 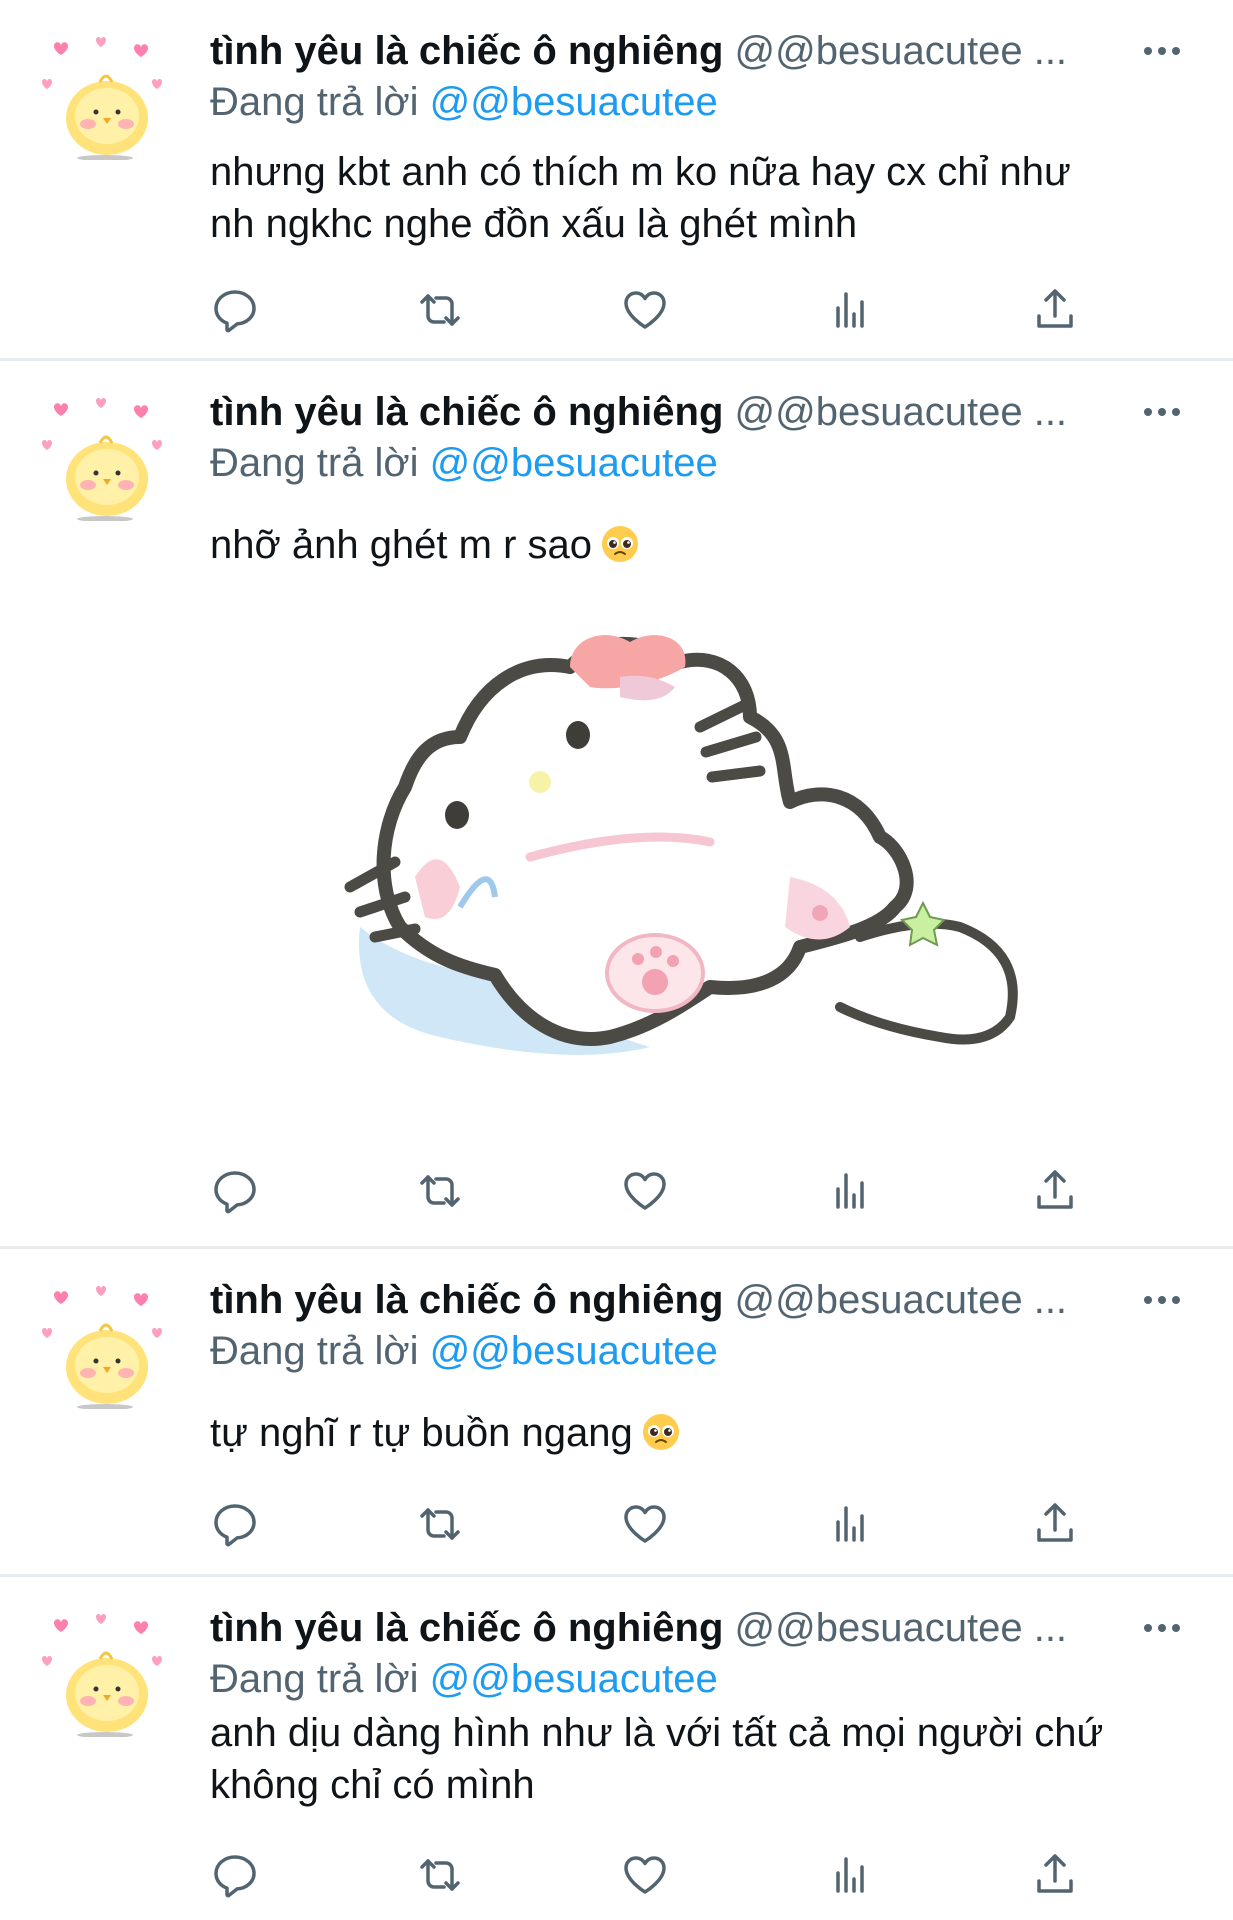 What do you see at coordinates (534, 224) in the screenshot?
I see `tweet-text-line: nh ngkhc nghe đồn xấu là ghét mình` at bounding box center [534, 224].